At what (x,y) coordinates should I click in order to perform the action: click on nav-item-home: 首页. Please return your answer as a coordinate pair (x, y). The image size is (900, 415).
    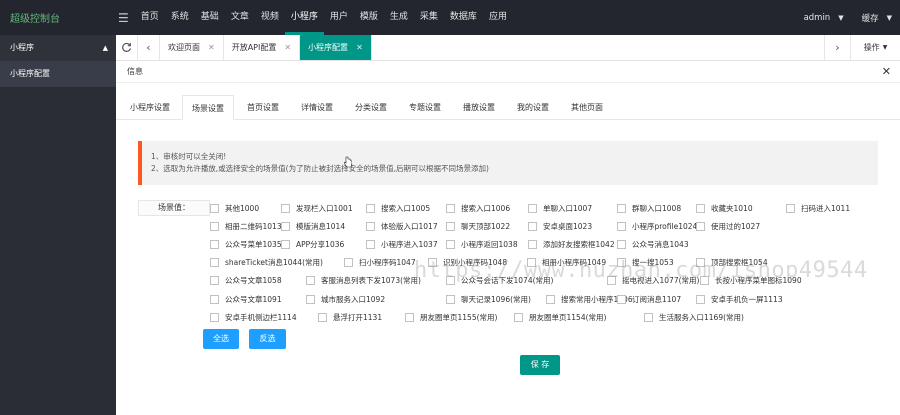
    Looking at the image, I should click on (150, 17).